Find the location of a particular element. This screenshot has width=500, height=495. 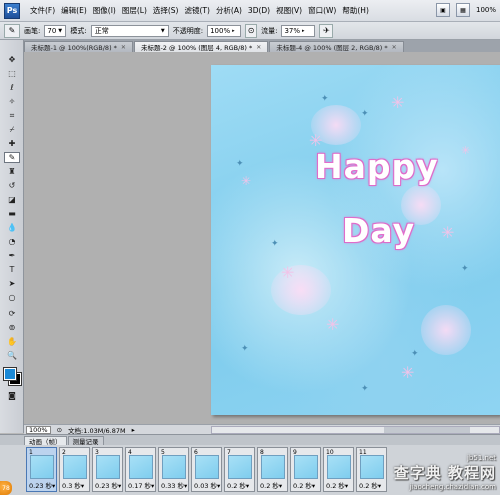

animation-frame: 2 0.3 秒▾ is located at coordinates (74, 469).